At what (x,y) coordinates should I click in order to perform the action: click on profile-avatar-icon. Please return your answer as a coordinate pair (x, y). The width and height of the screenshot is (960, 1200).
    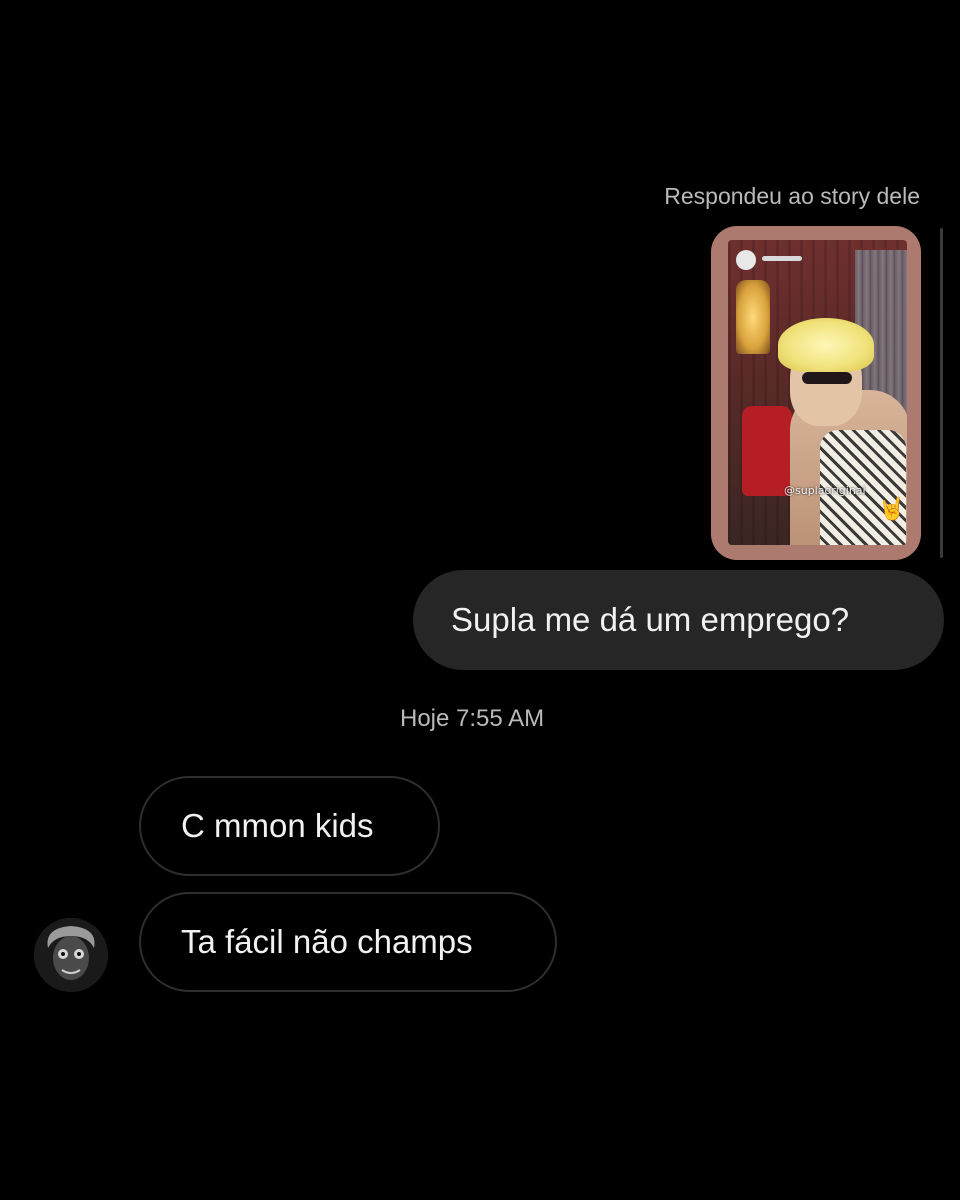
    Looking at the image, I should click on (71, 955).